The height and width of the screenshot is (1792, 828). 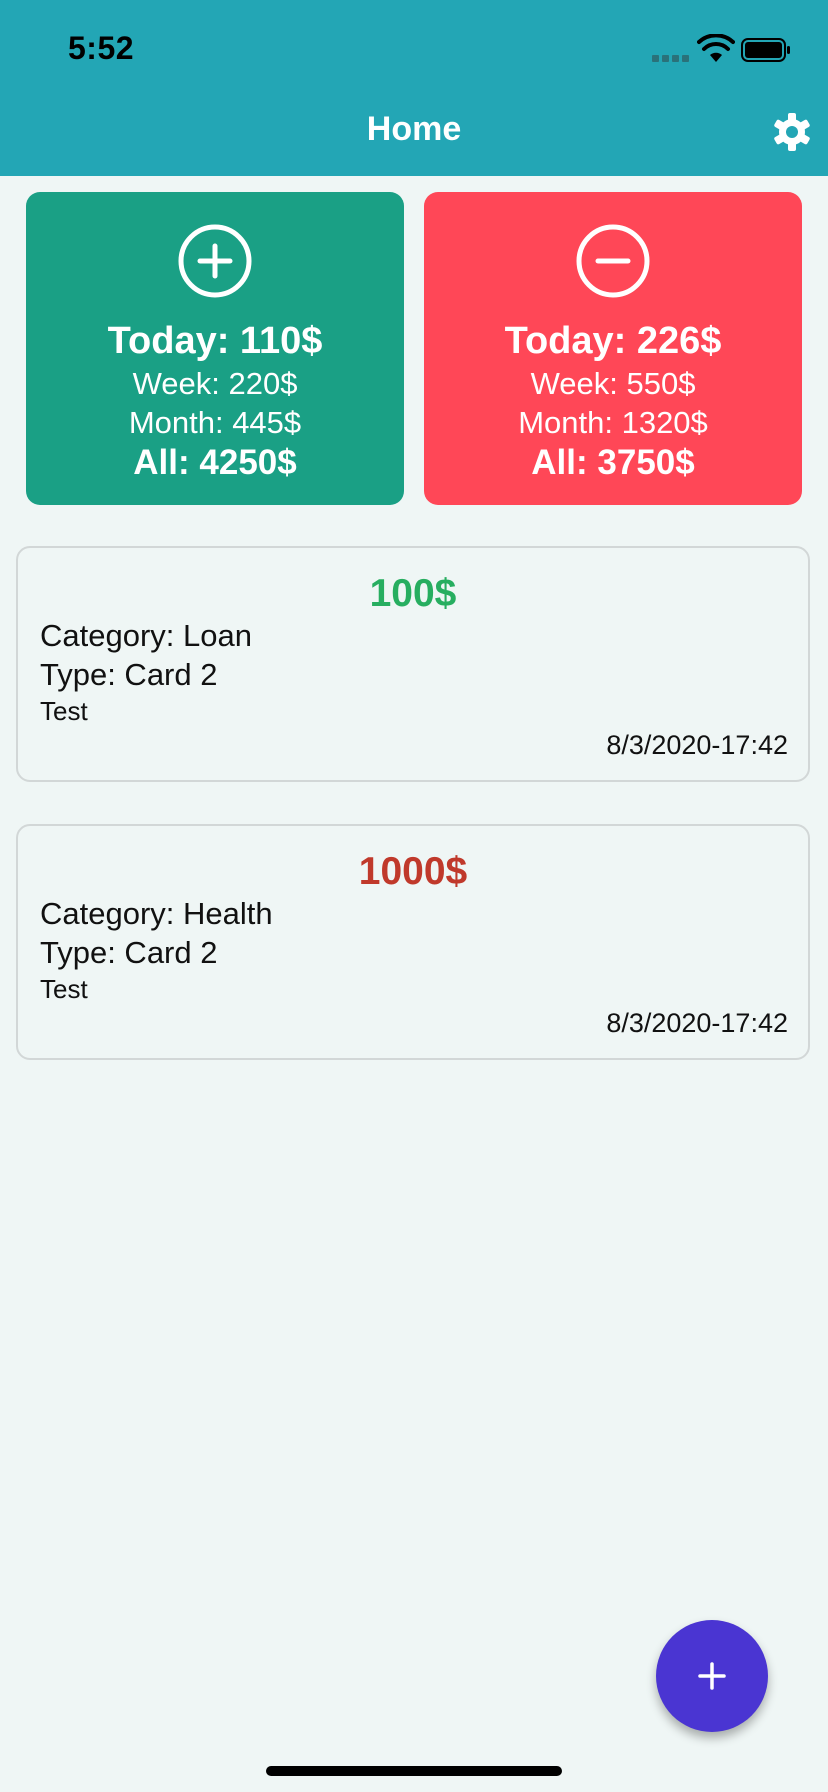 What do you see at coordinates (215, 341) in the screenshot?
I see `income-today: Today: 110$` at bounding box center [215, 341].